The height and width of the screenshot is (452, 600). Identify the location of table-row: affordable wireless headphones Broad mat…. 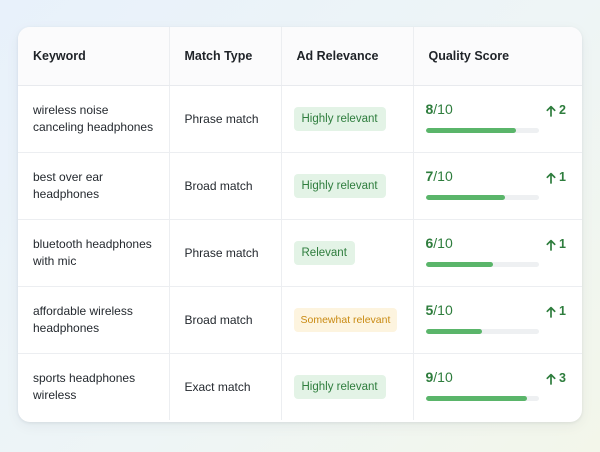
(300, 320).